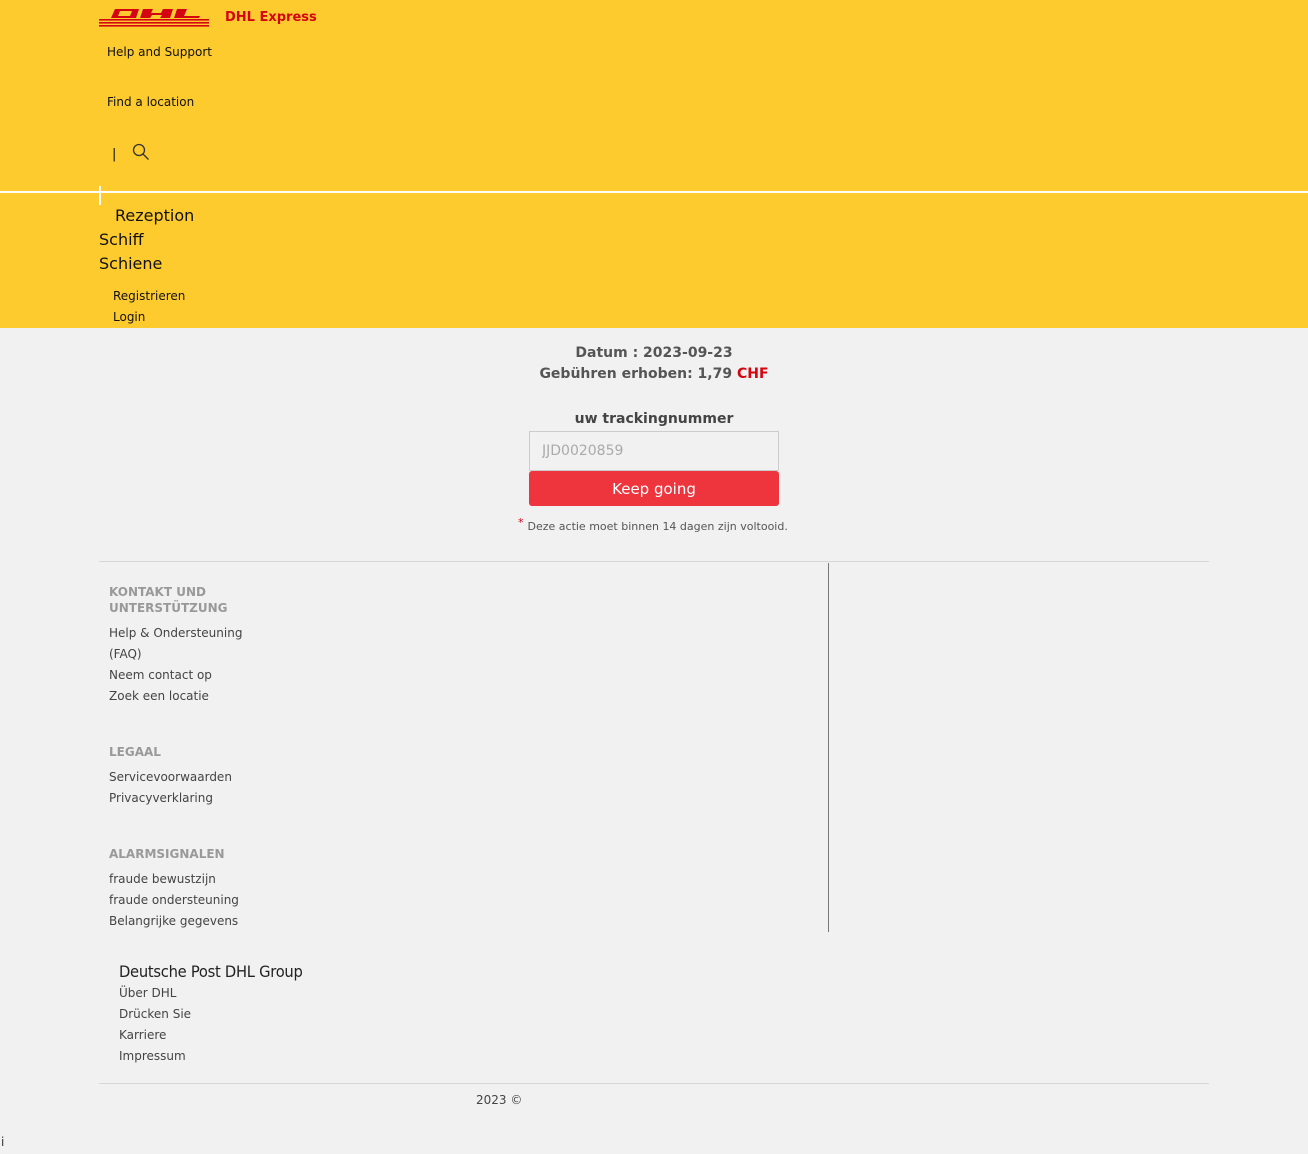  Describe the element at coordinates (147, 993) in the screenshot. I see `group-link-about: Über DHL` at that location.